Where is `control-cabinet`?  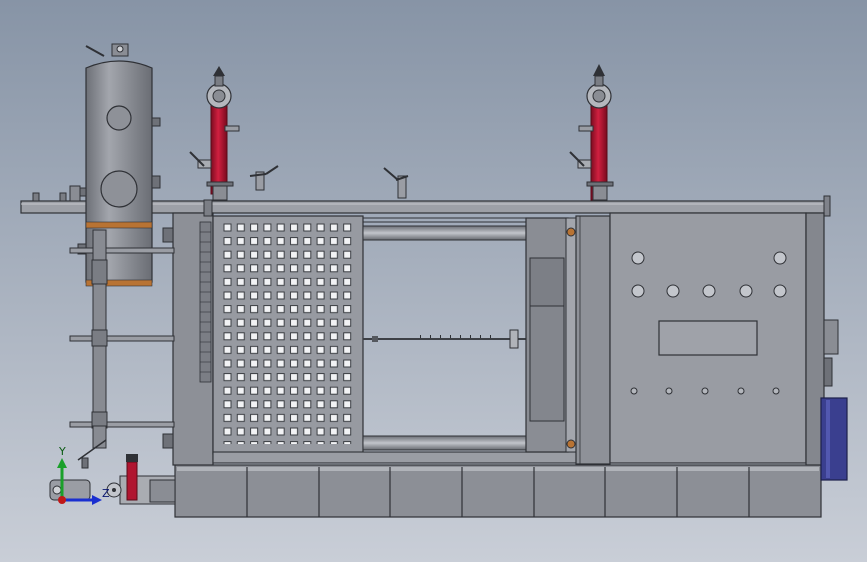
control-cabinet is located at coordinates (728, 346).